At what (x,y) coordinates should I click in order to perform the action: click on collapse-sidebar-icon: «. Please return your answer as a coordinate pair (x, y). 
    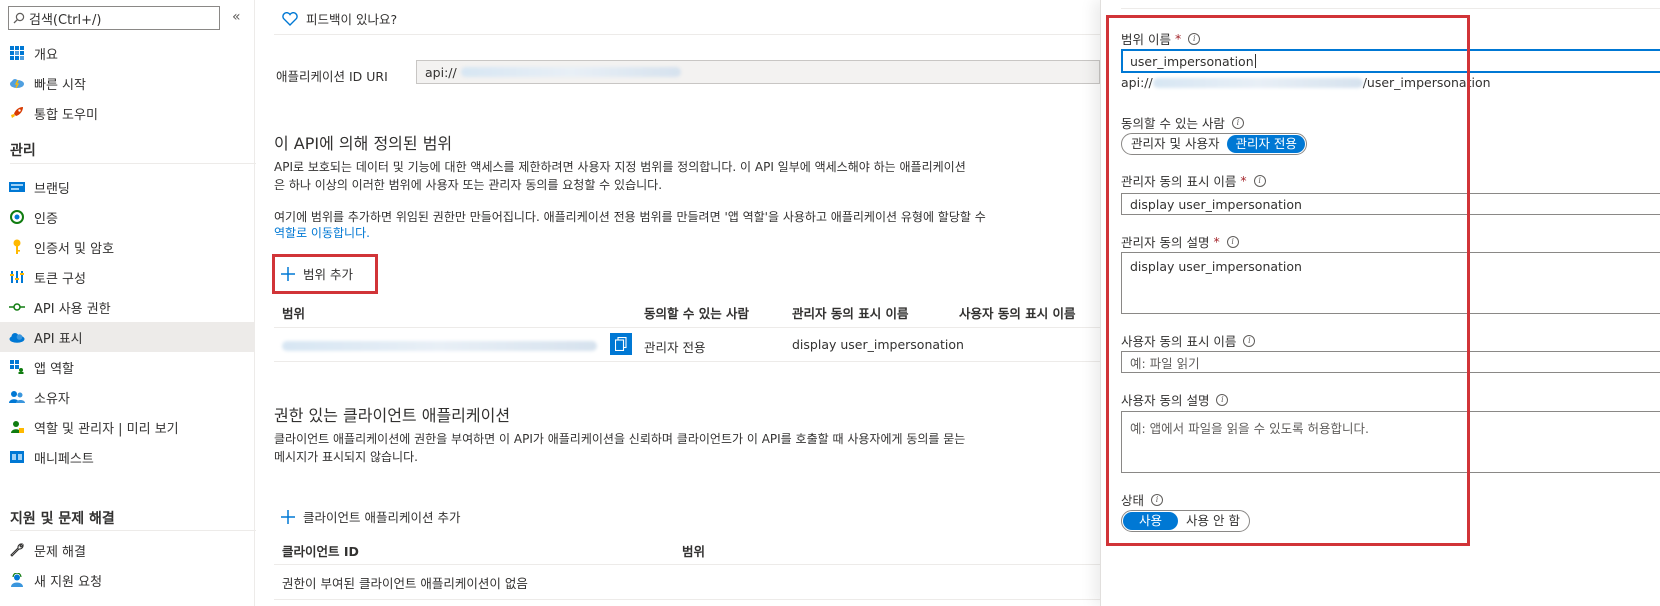
    Looking at the image, I should click on (236, 17).